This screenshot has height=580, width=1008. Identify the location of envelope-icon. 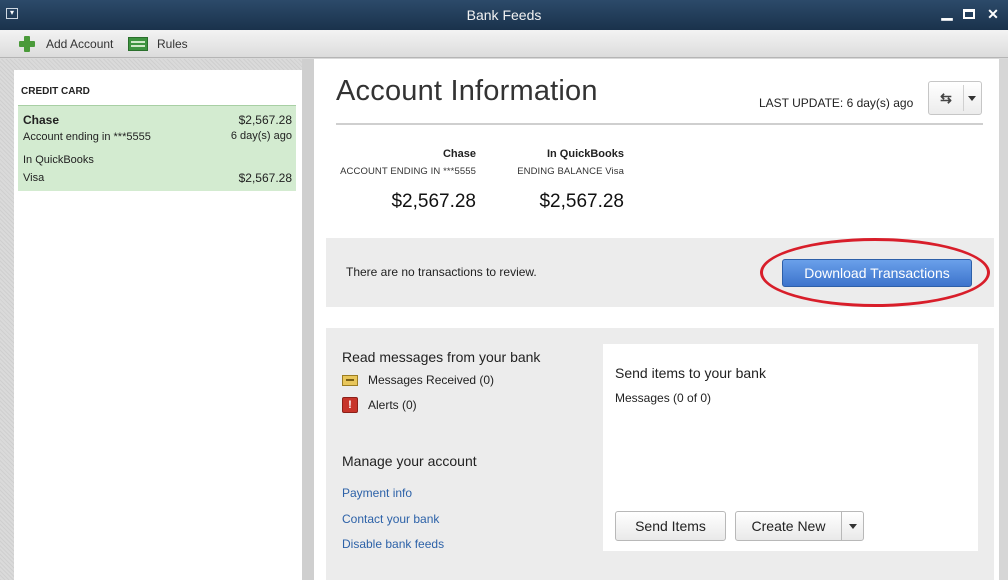
(350, 380).